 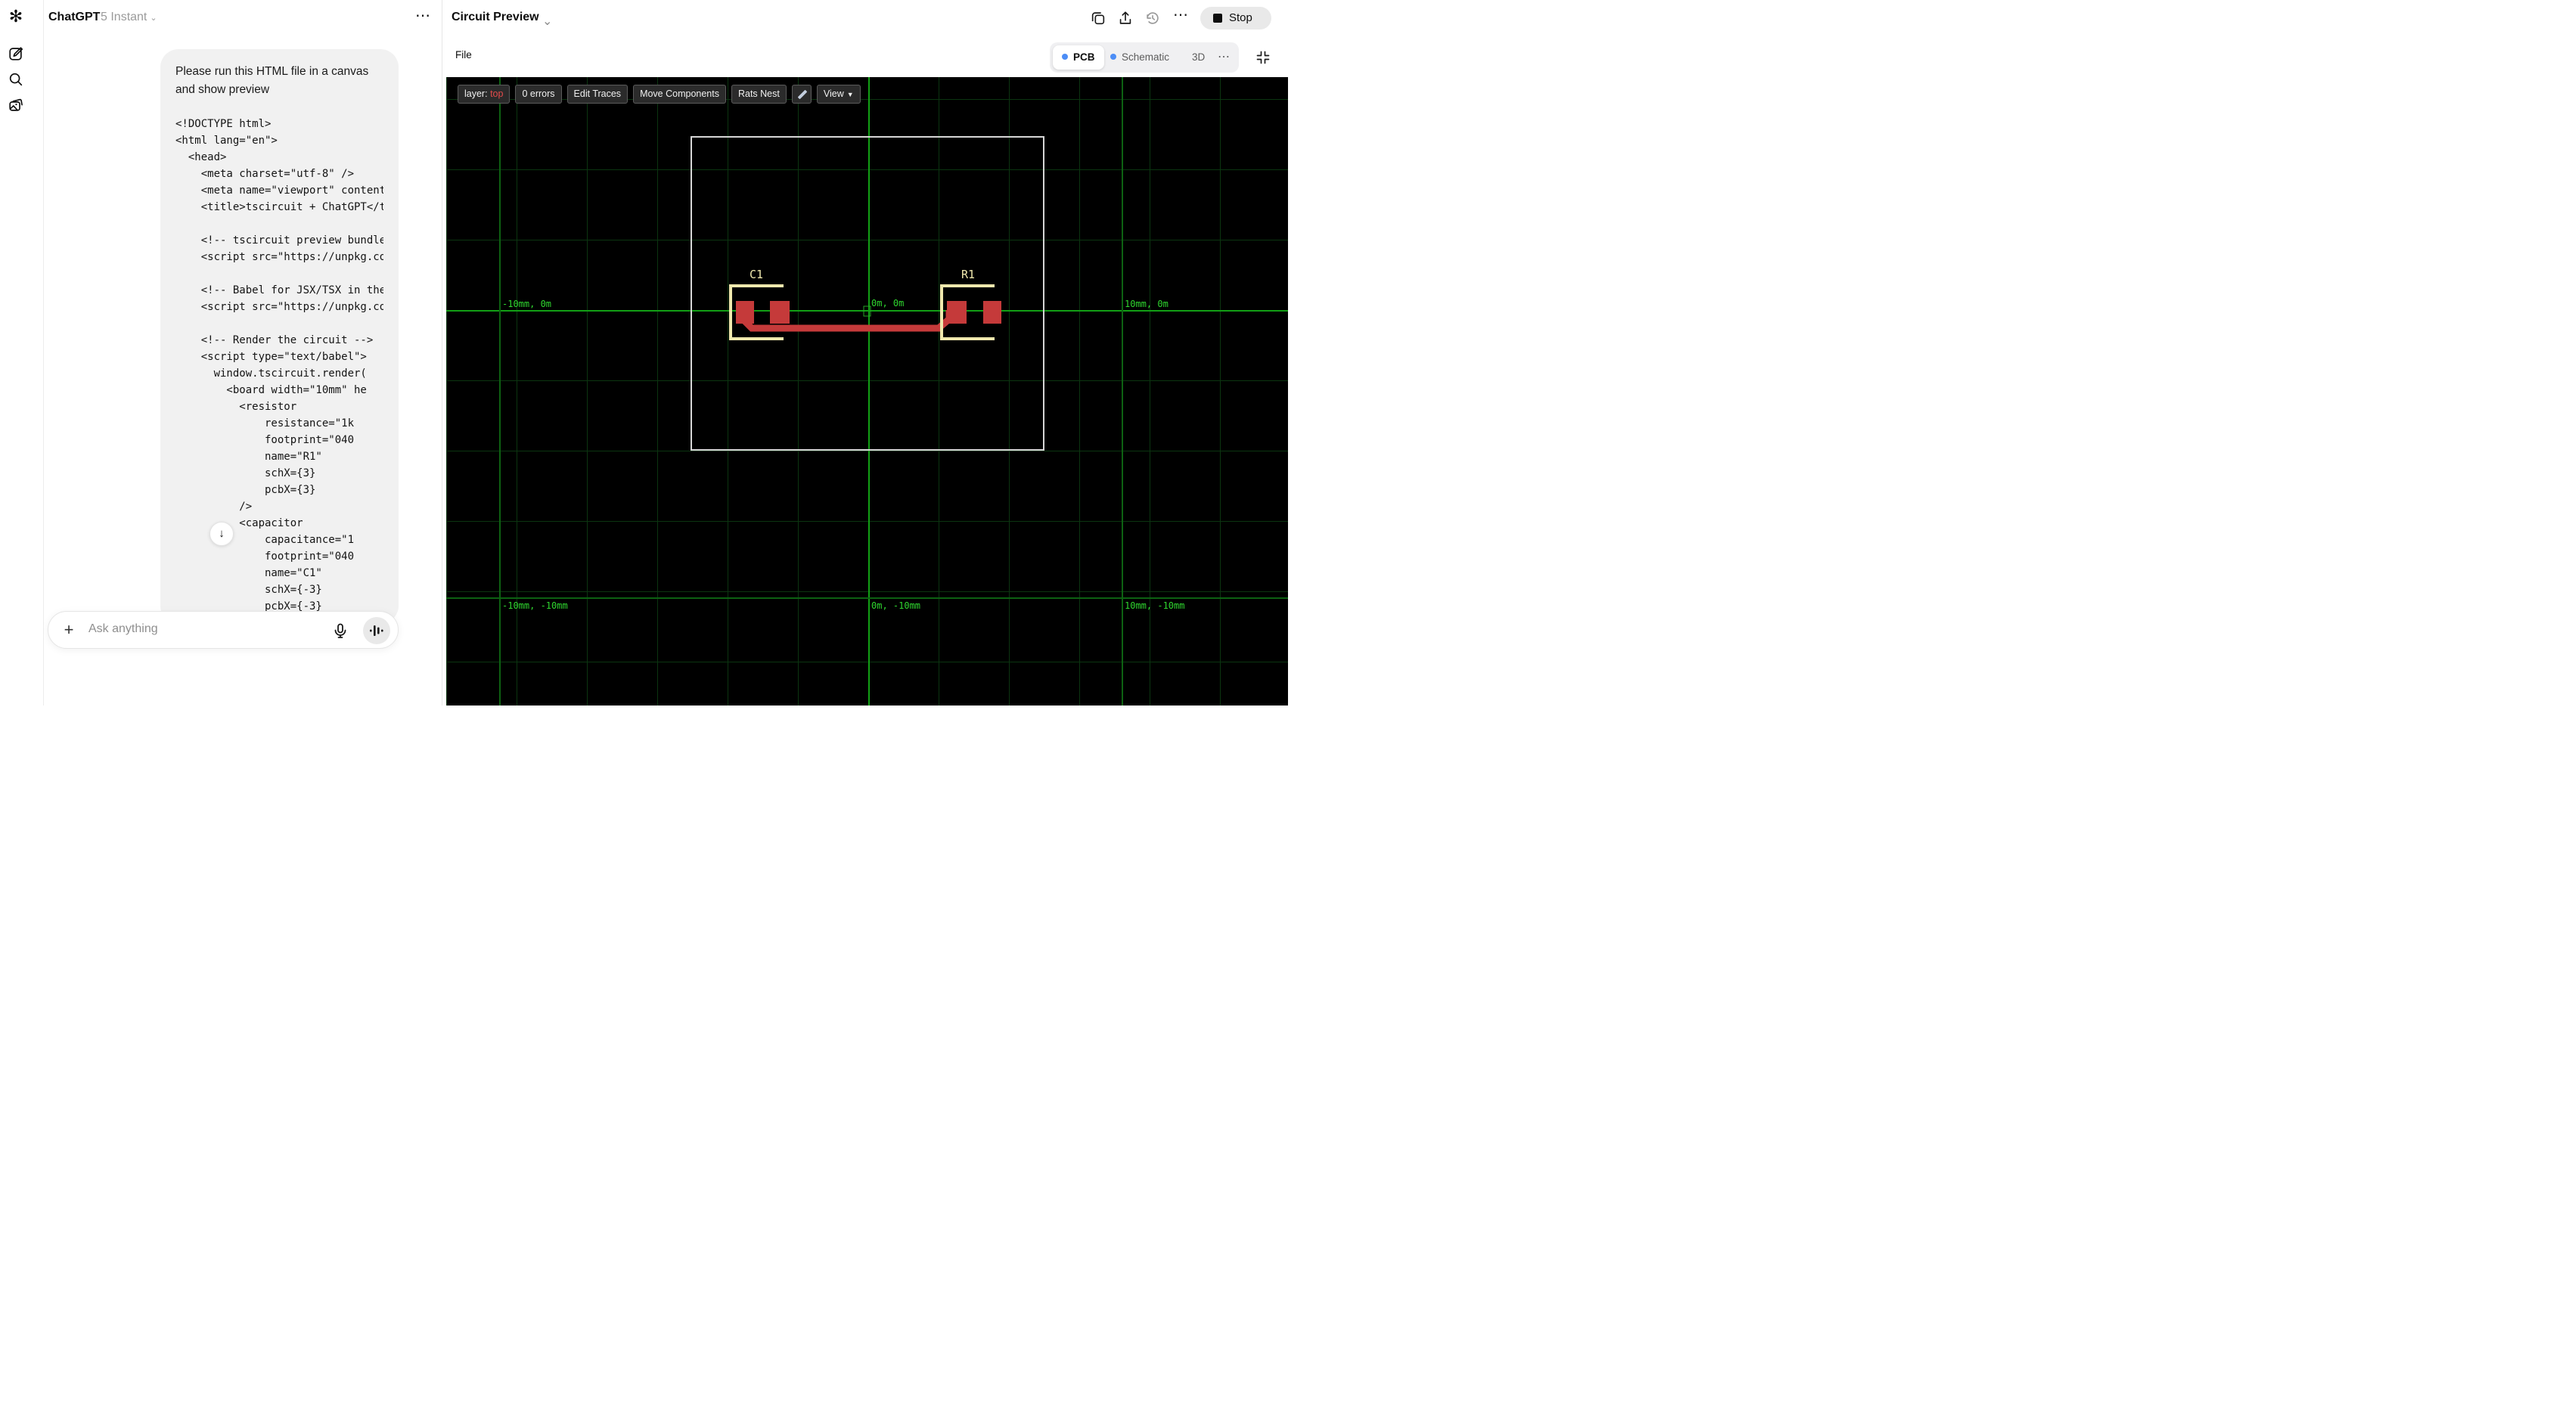 I want to click on code-line: window.tscircuit.render(, so click(x=271, y=373).